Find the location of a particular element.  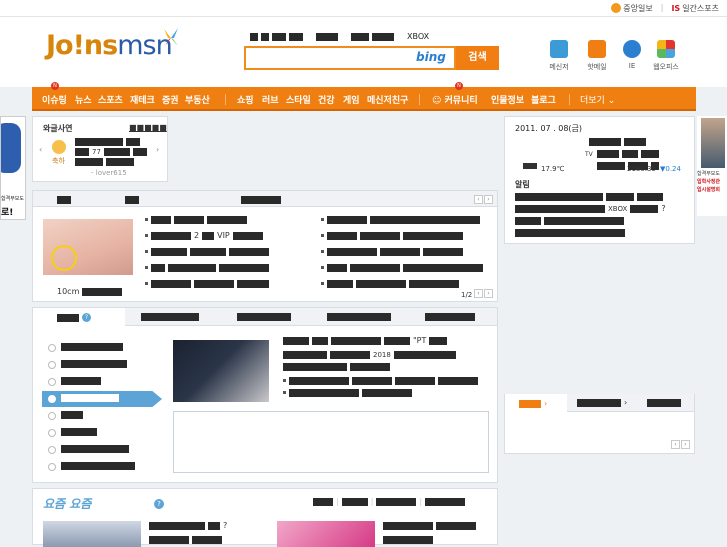

topic-text is located at coordinates (338, 368).